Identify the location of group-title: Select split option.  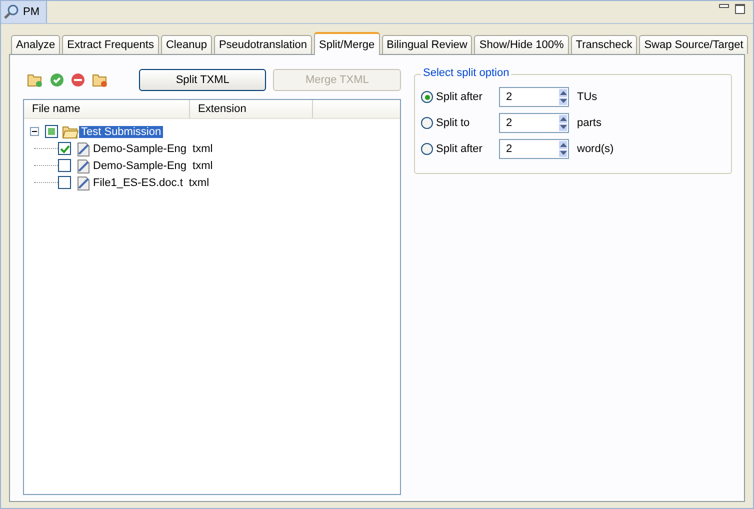
(466, 73).